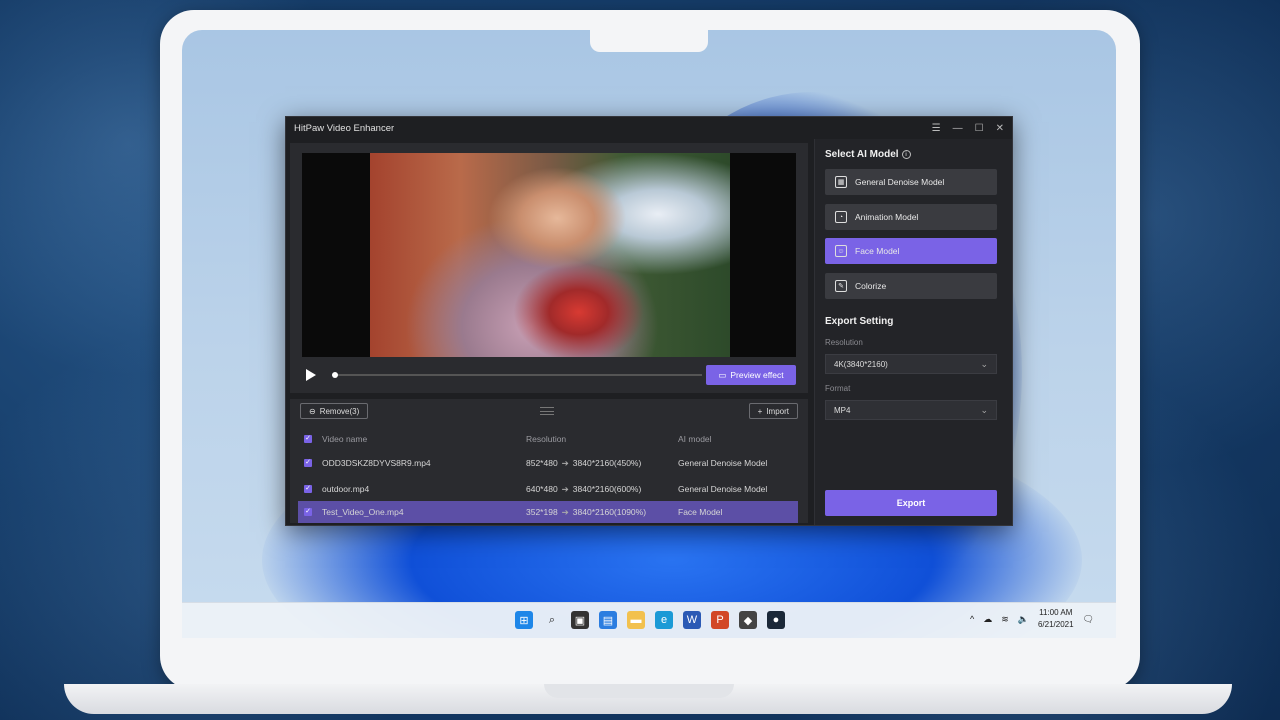 This screenshot has height=720, width=1280. I want to click on paint-icon: ✎, so click(841, 286).